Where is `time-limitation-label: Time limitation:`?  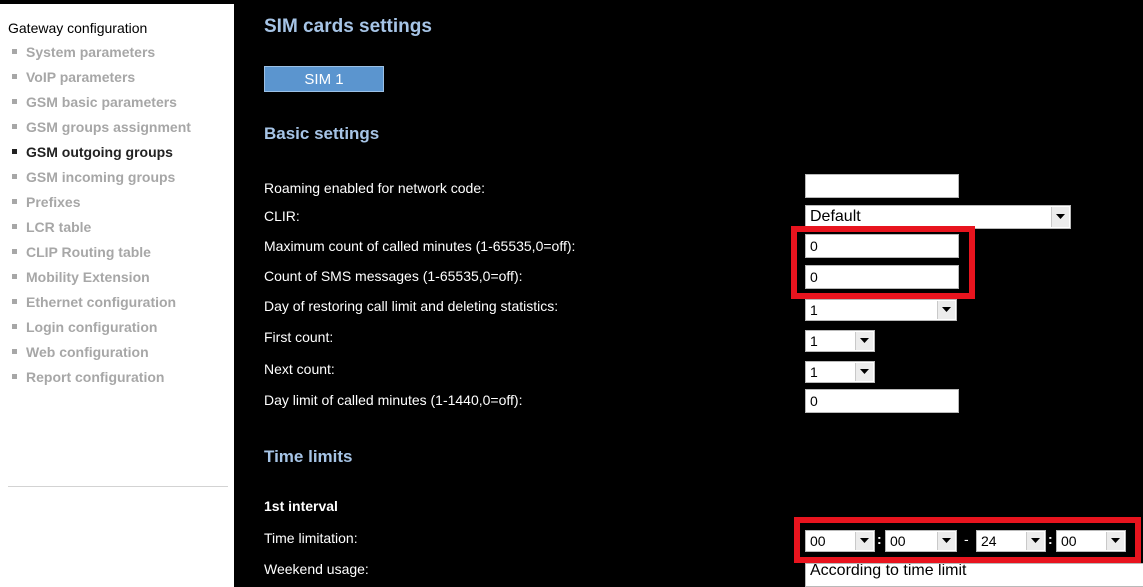 time-limitation-label: Time limitation: is located at coordinates (311, 538).